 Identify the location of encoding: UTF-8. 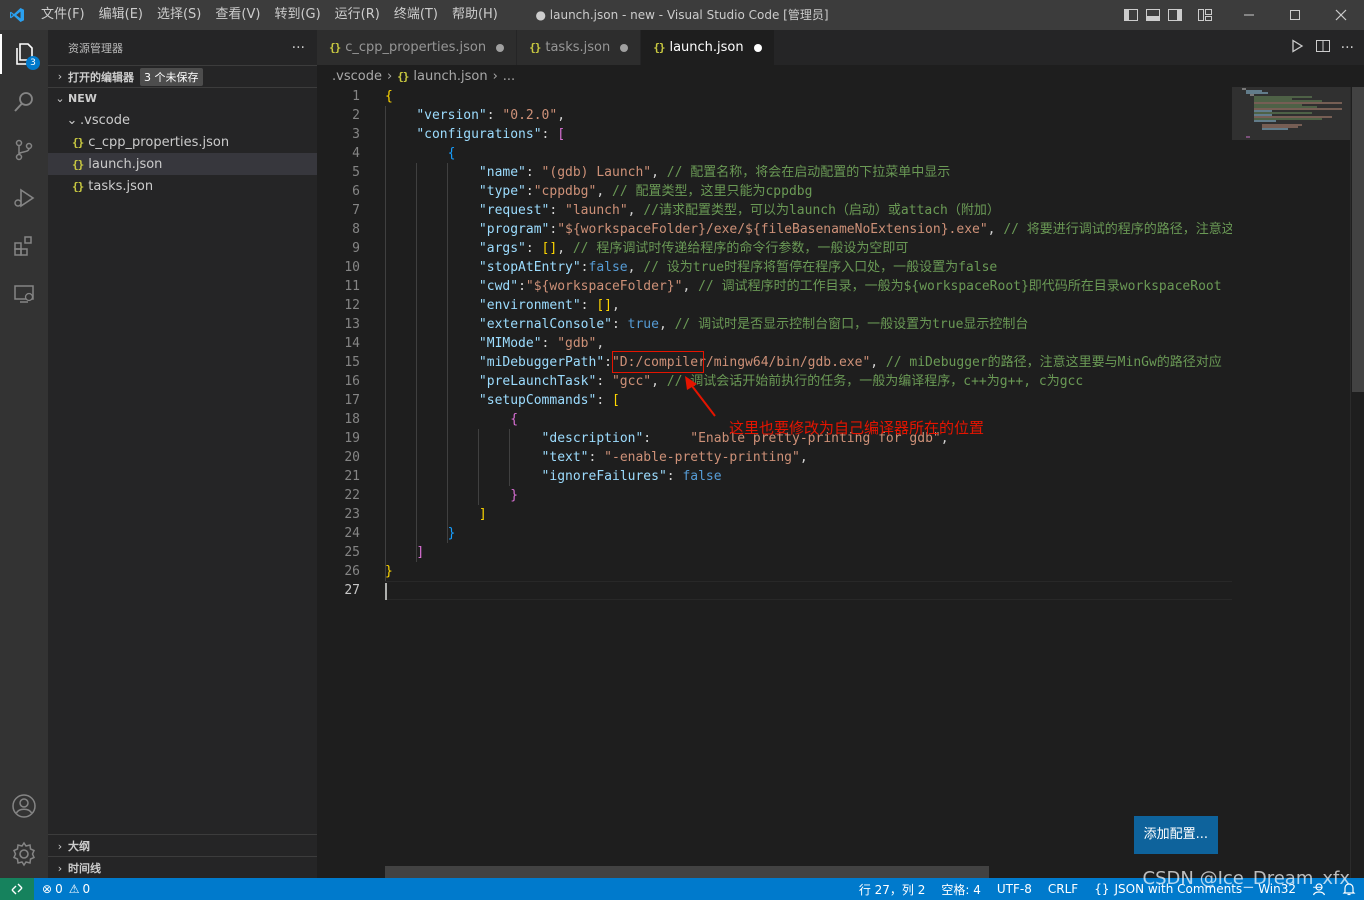
(1014, 889).